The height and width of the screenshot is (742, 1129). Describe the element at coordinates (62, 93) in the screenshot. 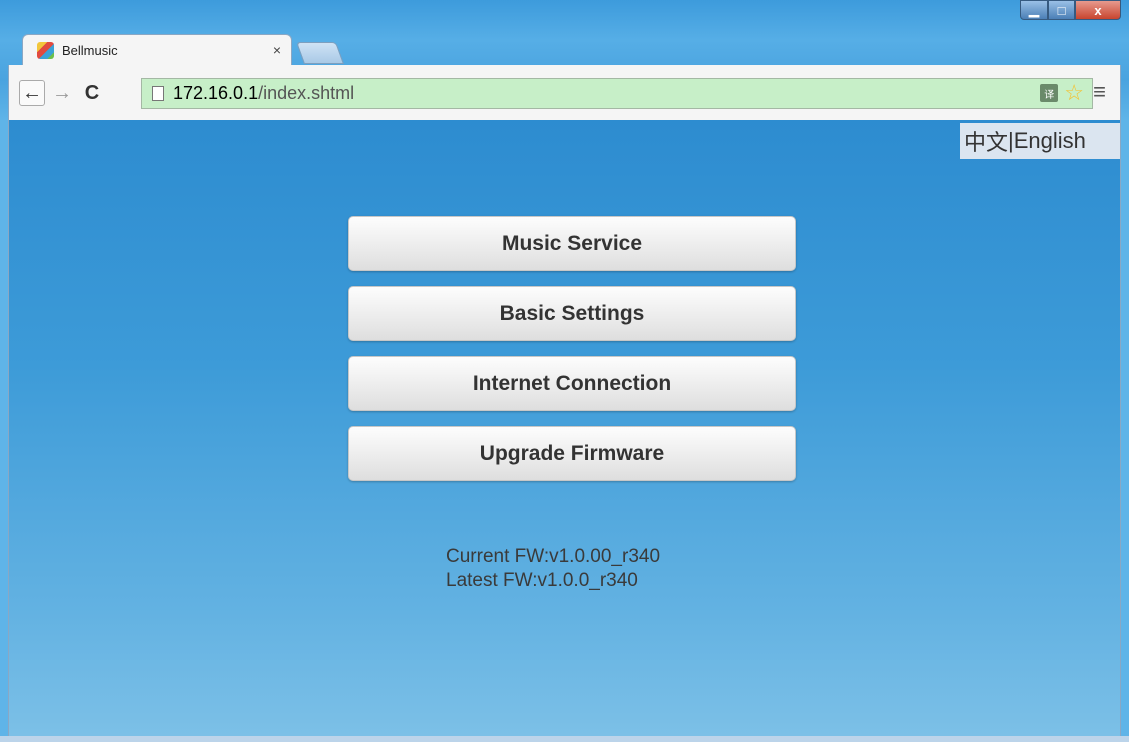

I see `forward-button: →` at that location.